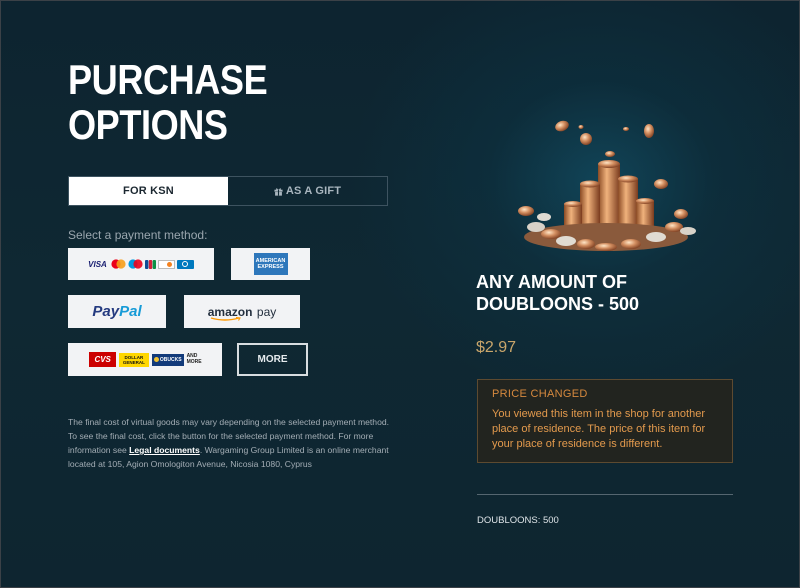 This screenshot has height=588, width=800. What do you see at coordinates (278, 191) in the screenshot?
I see `gift-icon` at bounding box center [278, 191].